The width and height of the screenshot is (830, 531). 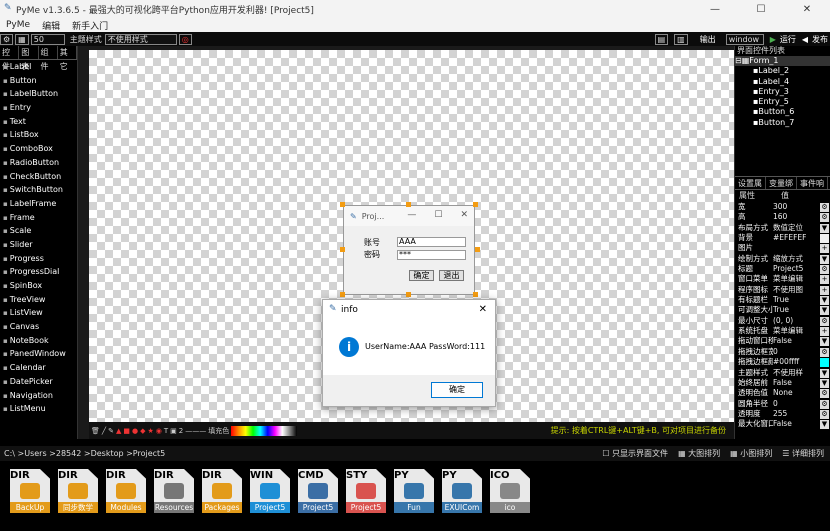 What do you see at coordinates (796, 269) in the screenshot?
I see `property-value: Project5` at bounding box center [796, 269].